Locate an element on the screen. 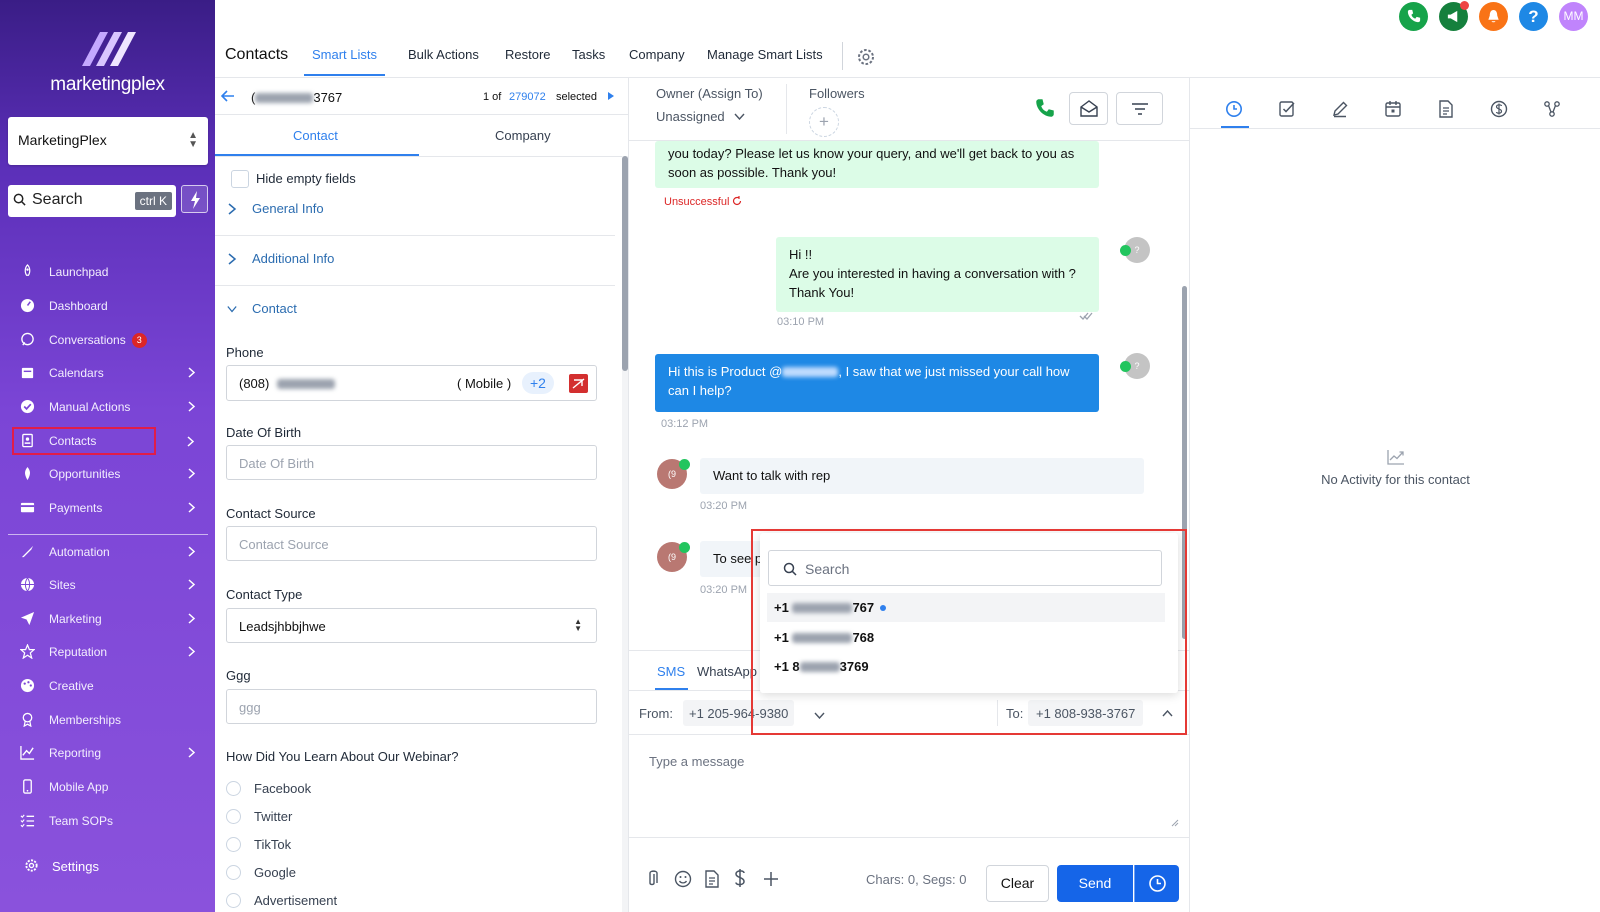 The width and height of the screenshot is (1600, 912). tab-company-details: Company is located at coordinates (523, 135).